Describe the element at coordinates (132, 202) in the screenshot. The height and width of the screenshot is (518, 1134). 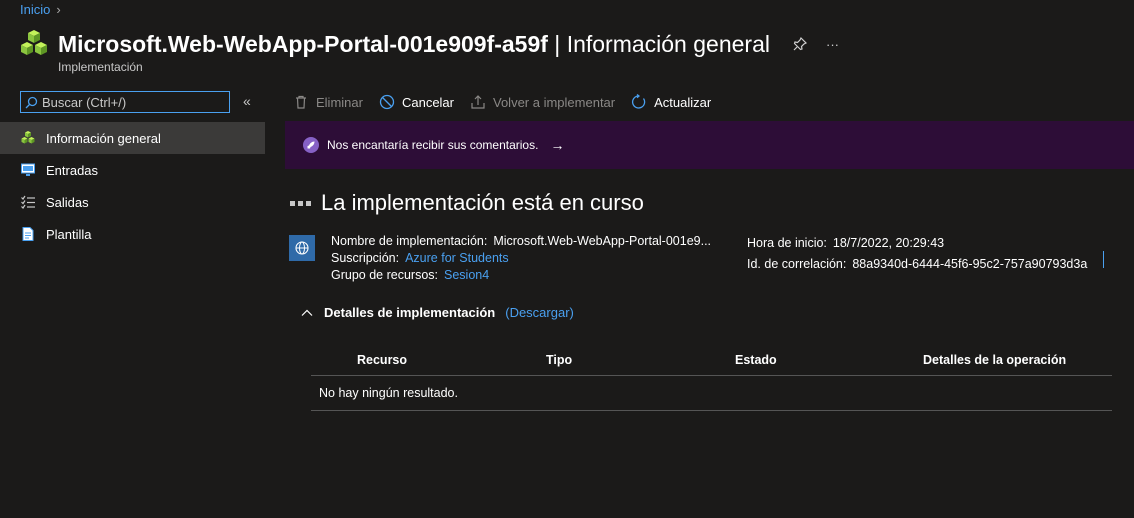
I see `sidebar-item-outputs: Salidas` at that location.